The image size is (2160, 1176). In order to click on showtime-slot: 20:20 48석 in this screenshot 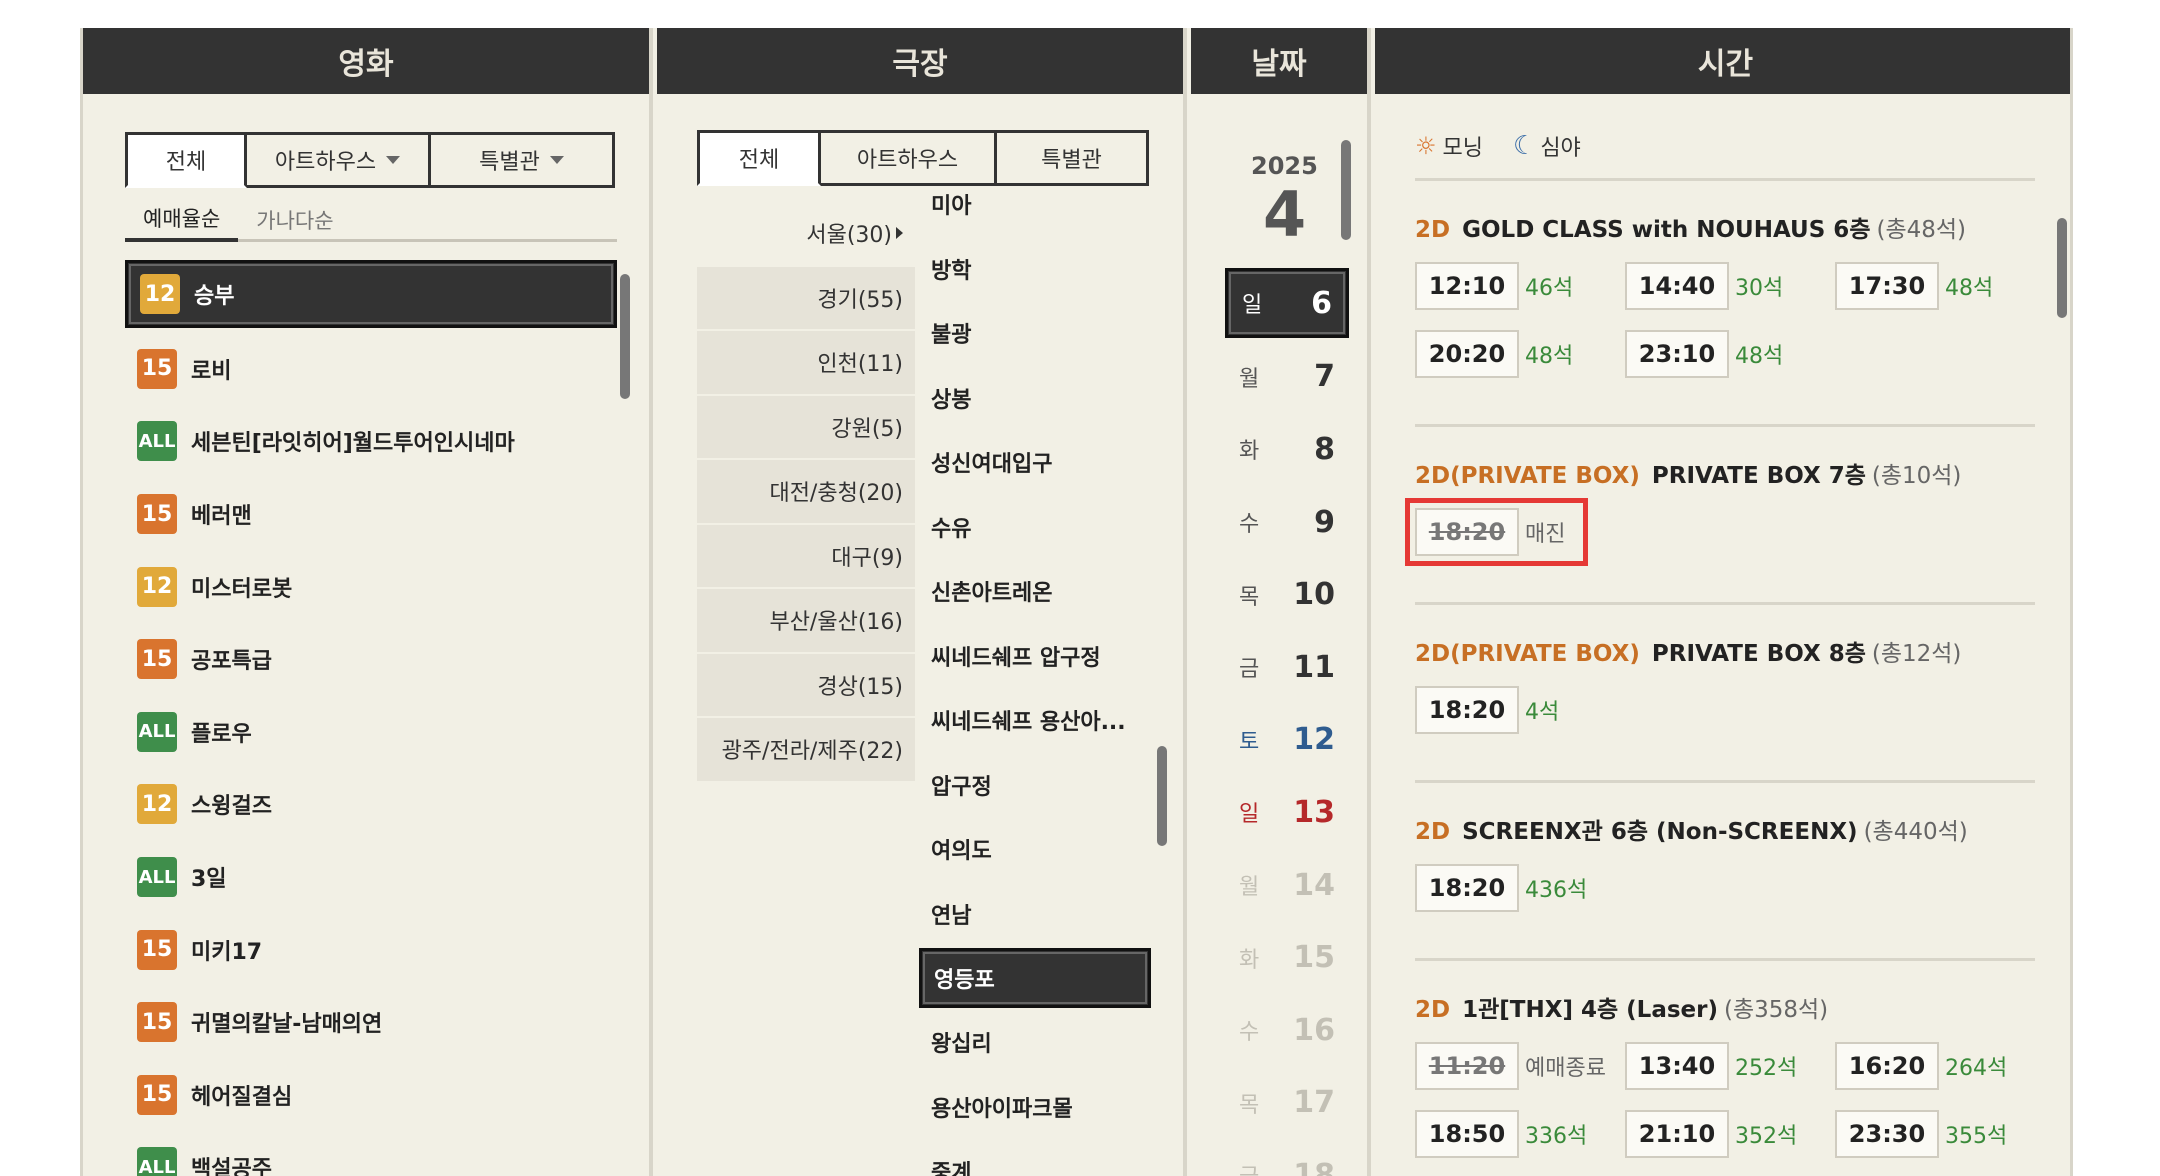, I will do `click(1520, 354)`.